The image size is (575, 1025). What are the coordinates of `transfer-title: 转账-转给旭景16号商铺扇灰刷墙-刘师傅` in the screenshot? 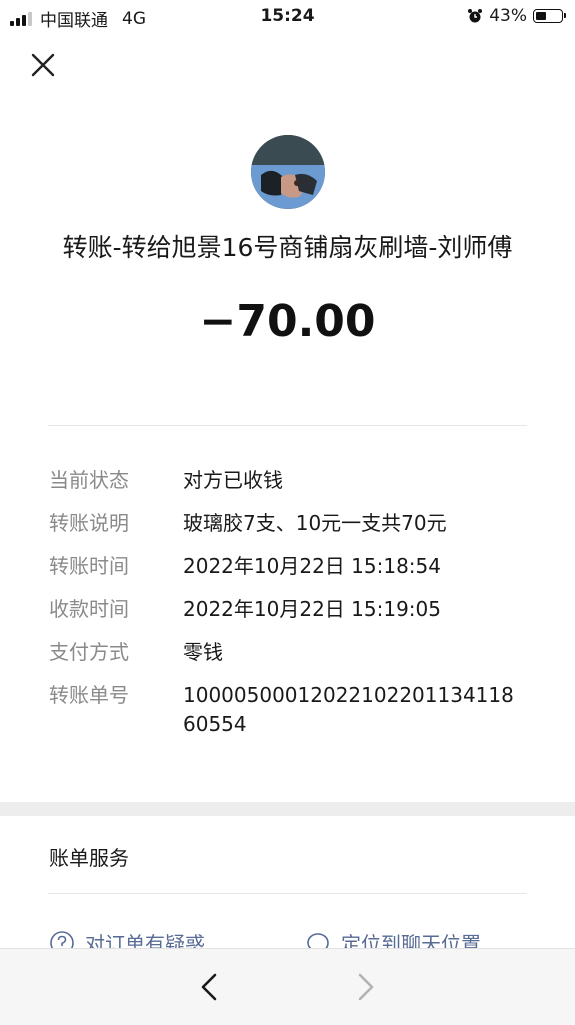 It's located at (287, 247).